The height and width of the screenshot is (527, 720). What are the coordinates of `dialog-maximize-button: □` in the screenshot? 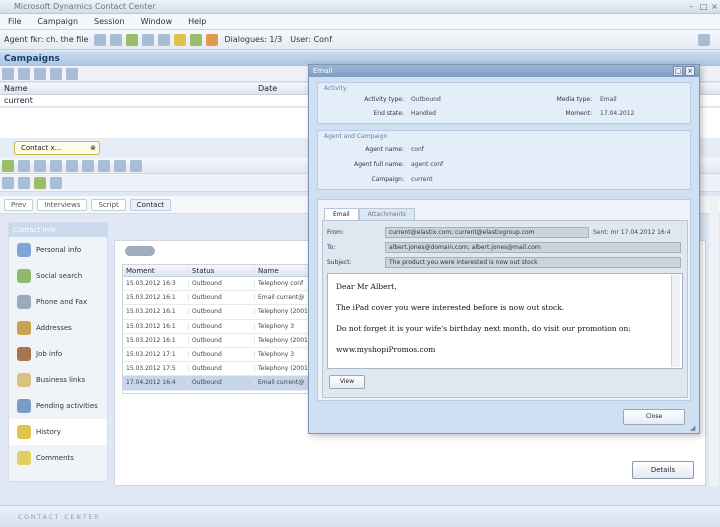 It's located at (678, 71).